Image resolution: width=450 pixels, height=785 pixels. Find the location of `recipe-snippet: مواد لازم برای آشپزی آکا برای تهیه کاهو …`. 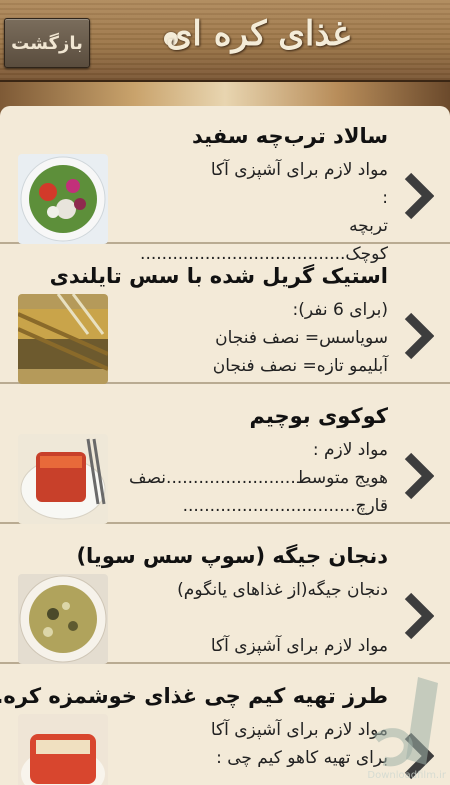

recipe-snippet: مواد لازم برای آشپزی آکا برای تهیه کاهو … is located at coordinates (299, 744).